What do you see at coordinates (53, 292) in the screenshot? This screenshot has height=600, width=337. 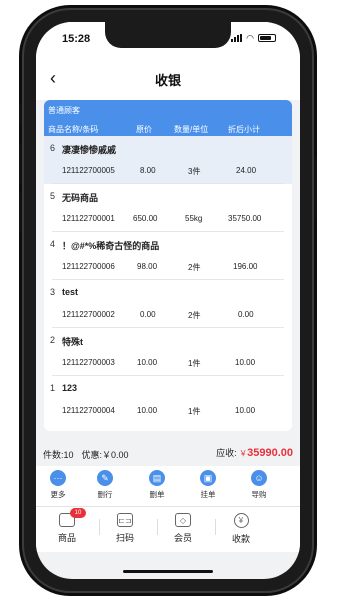 I see `item-index: 3` at bounding box center [53, 292].